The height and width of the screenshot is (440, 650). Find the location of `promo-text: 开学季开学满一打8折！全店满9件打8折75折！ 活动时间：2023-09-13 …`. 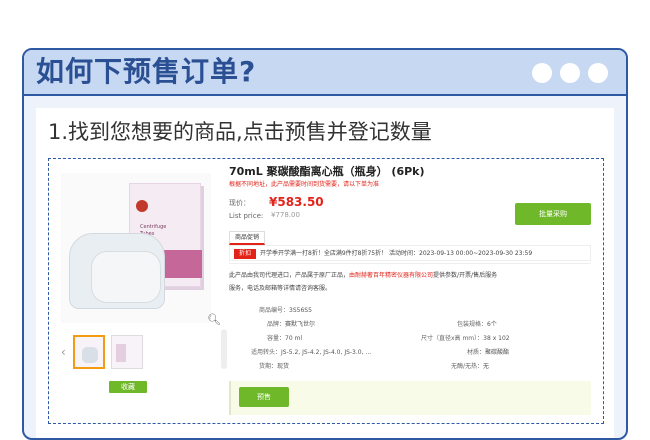

promo-text: 开学季开学满一打8折！全店满9件打8折75折！ 活动时间：2023-09-13 … is located at coordinates (396, 254).